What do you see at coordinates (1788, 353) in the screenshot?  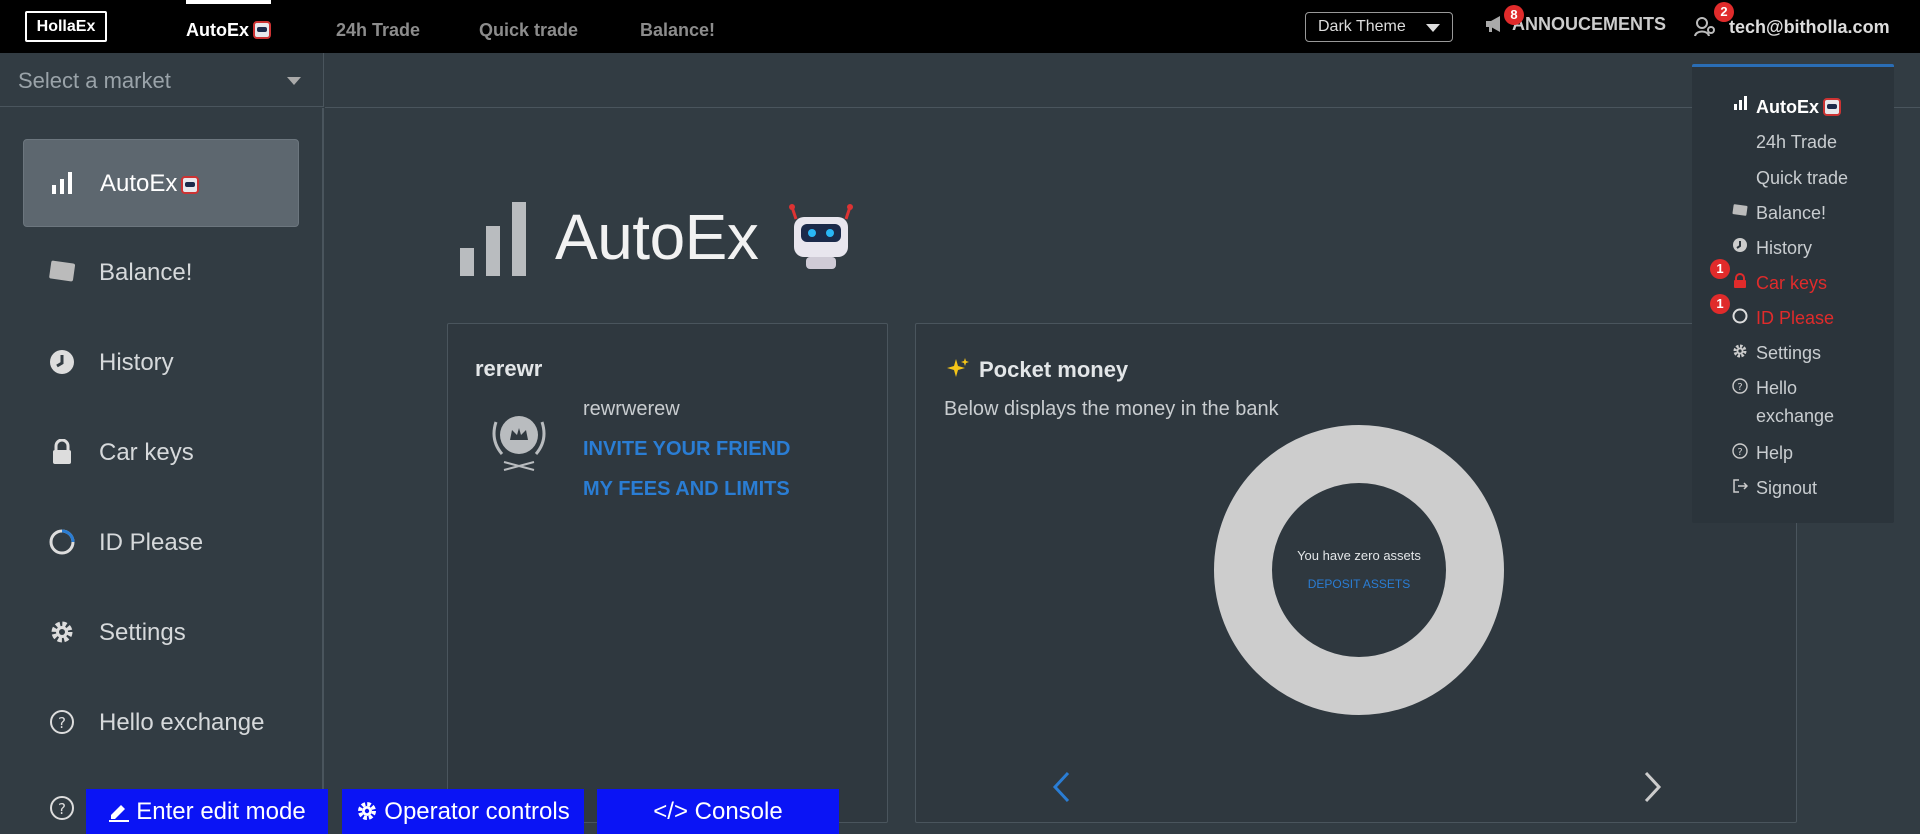 I see `dropdown-item-settings: Settings` at bounding box center [1788, 353].